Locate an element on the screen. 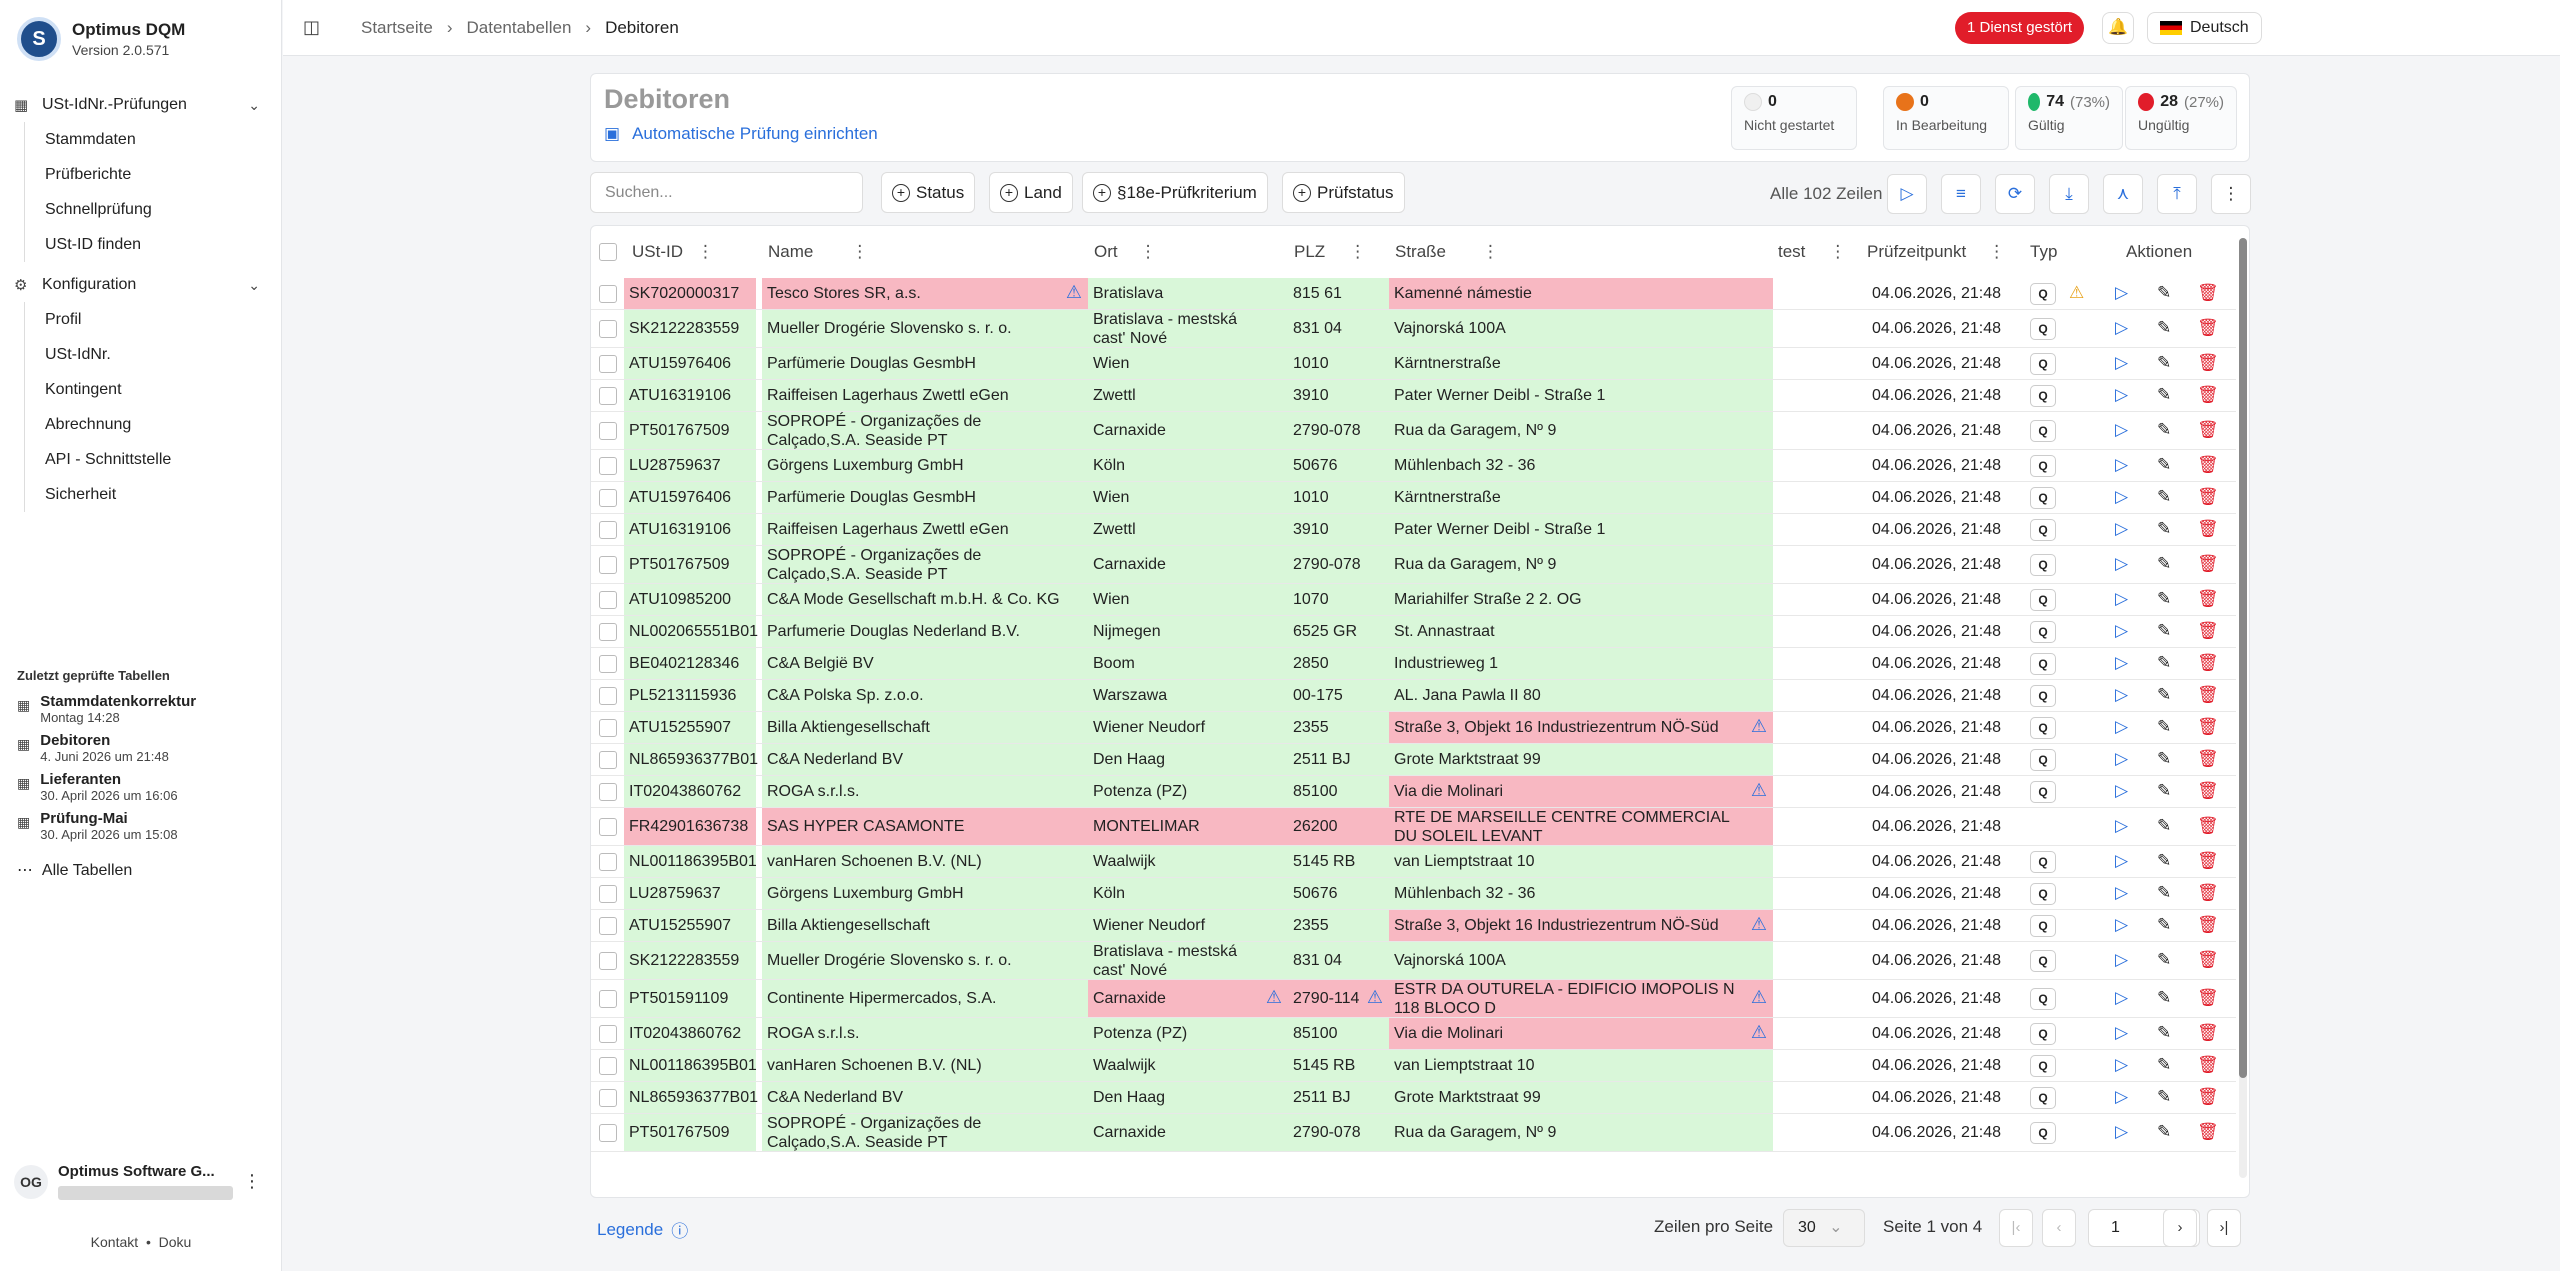  filter-status-button: + Status is located at coordinates (928, 192).